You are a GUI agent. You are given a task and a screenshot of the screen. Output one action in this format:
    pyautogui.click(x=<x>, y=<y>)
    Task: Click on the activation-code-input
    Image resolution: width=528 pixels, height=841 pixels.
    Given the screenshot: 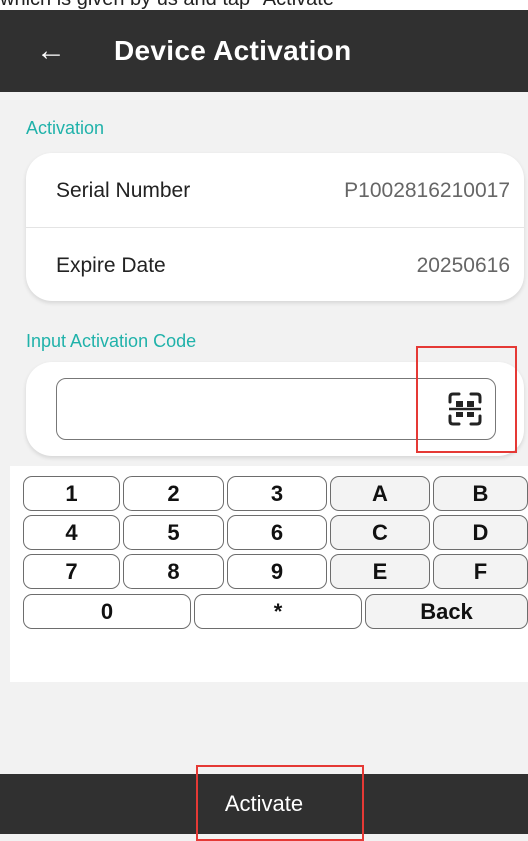 What is the action you would take?
    pyautogui.click(x=276, y=409)
    